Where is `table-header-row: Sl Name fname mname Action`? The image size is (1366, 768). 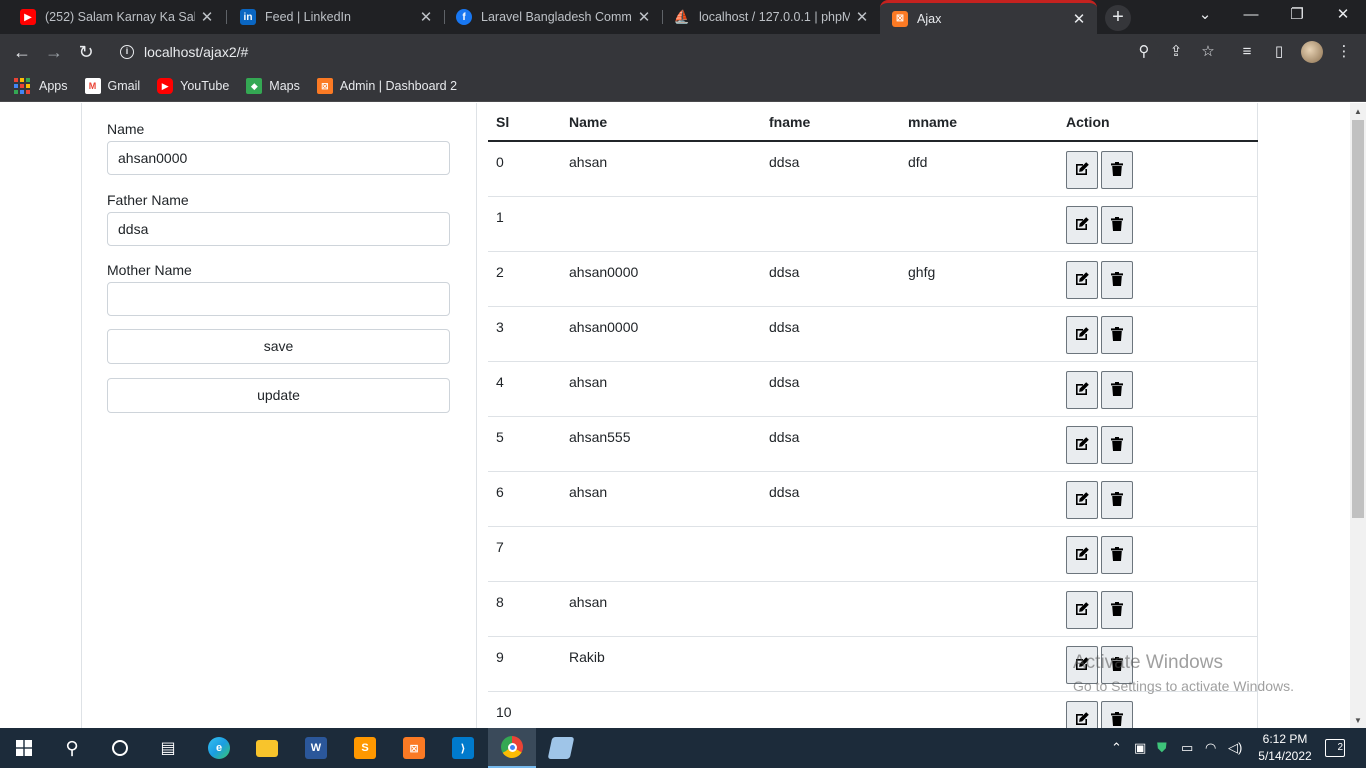 table-header-row: Sl Name fname mname Action is located at coordinates (873, 122).